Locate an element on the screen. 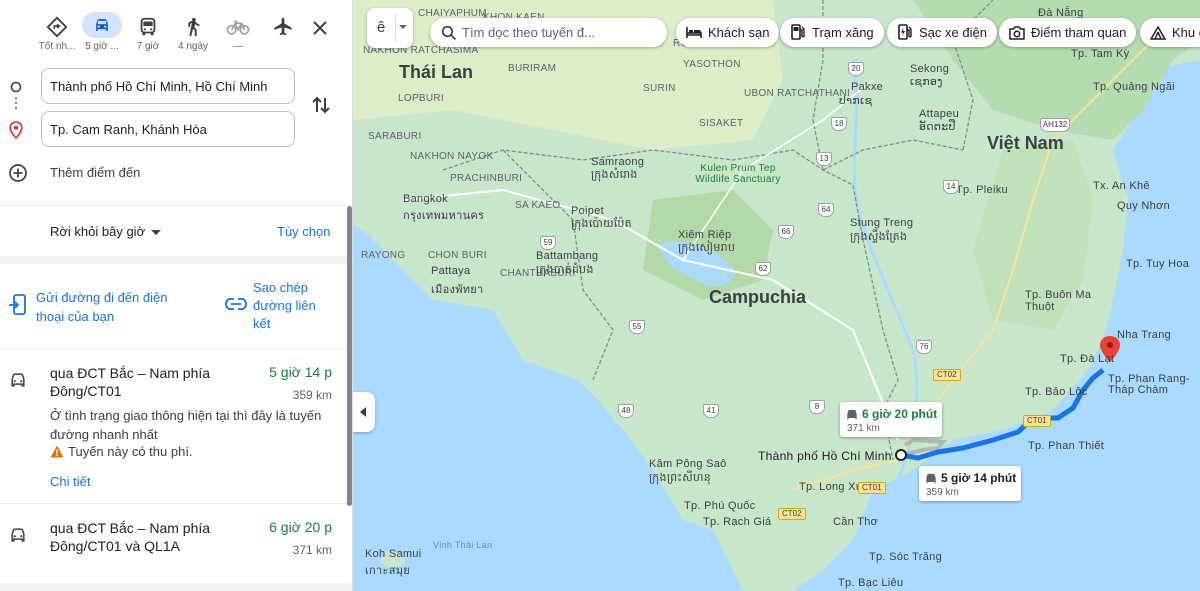  city-label: Tp. Phan Rang-Tháp Chàm is located at coordinates (1149, 384).